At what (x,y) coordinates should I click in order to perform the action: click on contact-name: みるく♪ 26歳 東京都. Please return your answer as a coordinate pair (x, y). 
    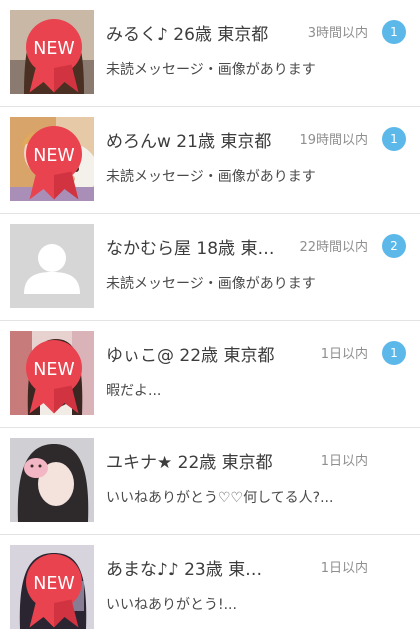
    Looking at the image, I should click on (187, 35).